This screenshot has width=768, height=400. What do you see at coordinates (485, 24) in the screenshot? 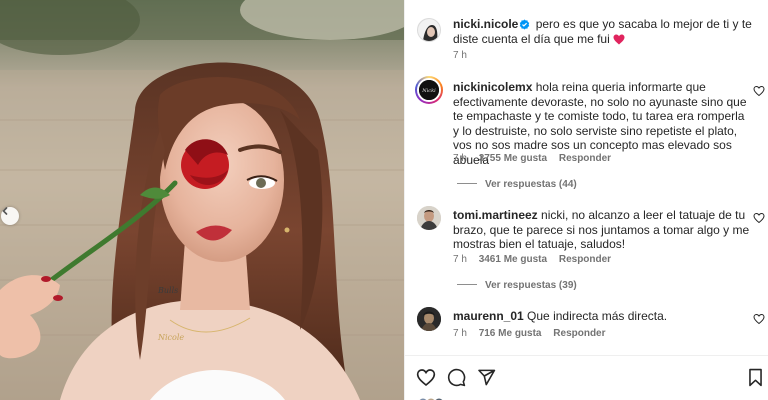
I see `author-username: nicki.nicole` at bounding box center [485, 24].